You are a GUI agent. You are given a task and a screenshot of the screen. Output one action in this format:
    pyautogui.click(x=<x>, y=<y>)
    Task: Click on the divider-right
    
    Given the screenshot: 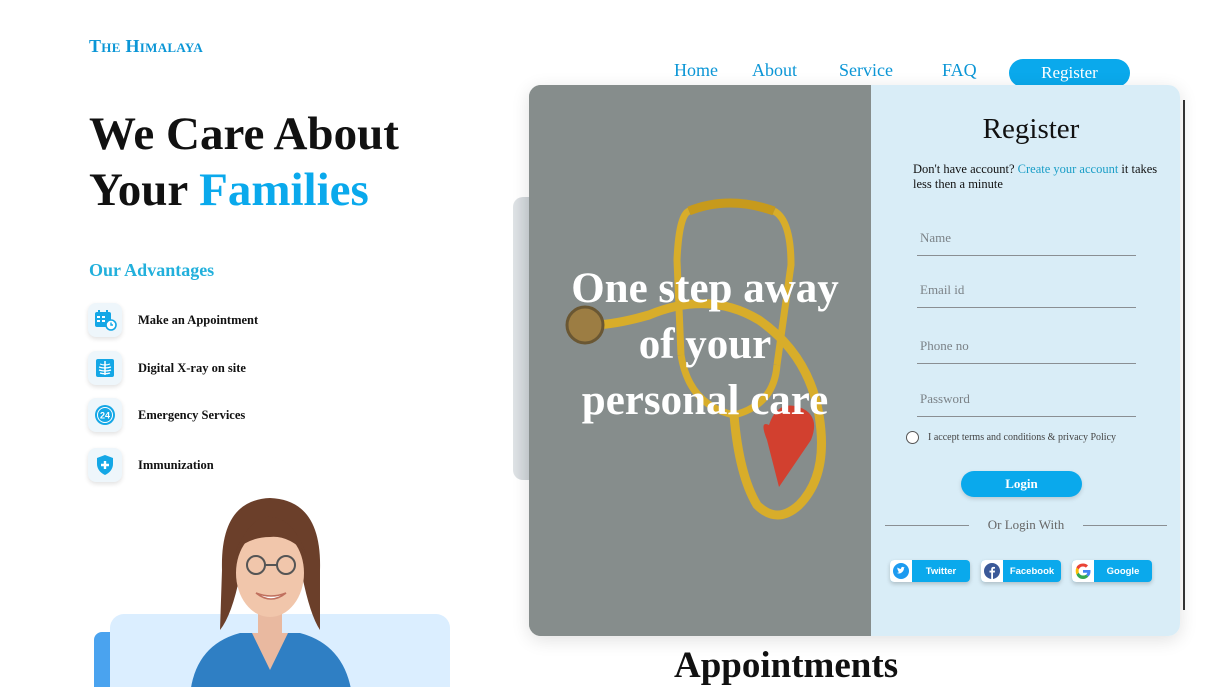 What is the action you would take?
    pyautogui.click(x=1125, y=525)
    